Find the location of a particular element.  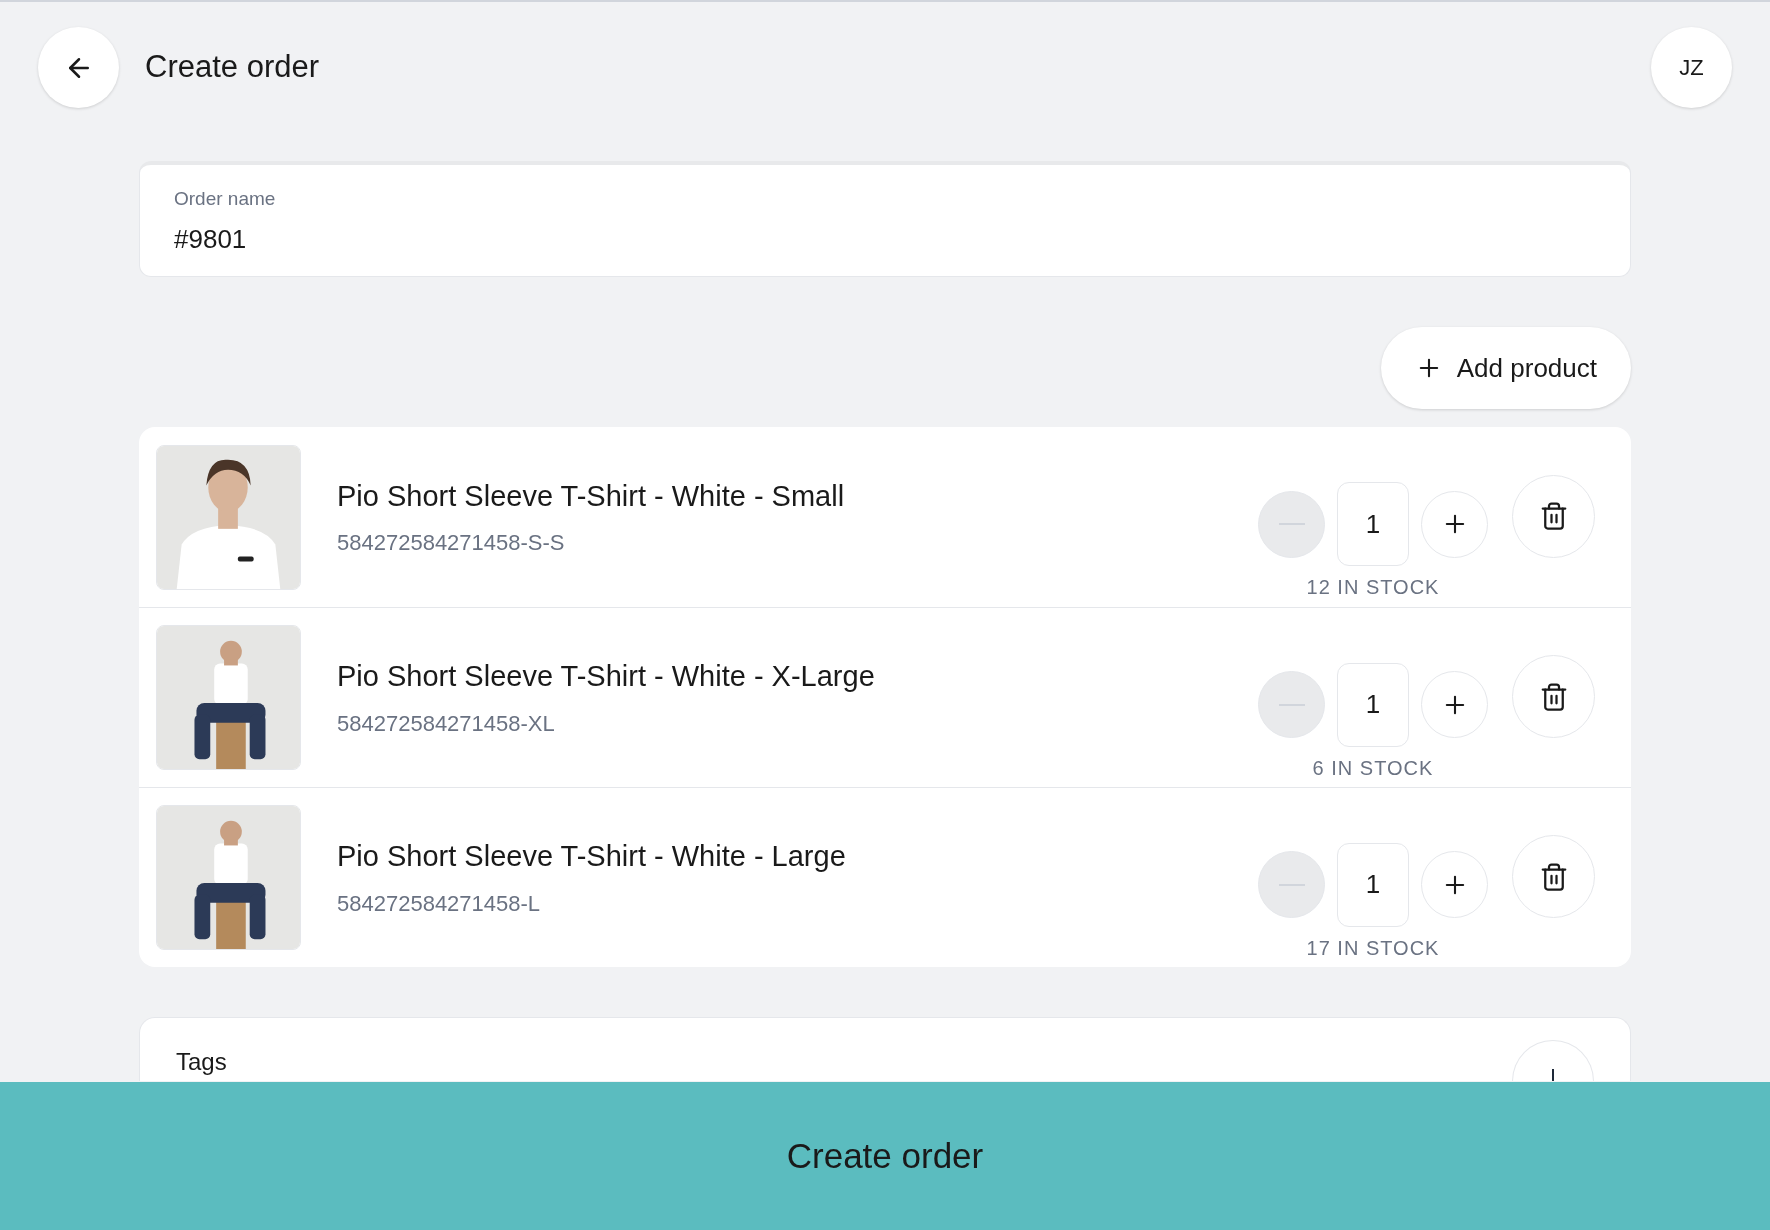

stock-label: 6 IN STOCK is located at coordinates (1373, 768).